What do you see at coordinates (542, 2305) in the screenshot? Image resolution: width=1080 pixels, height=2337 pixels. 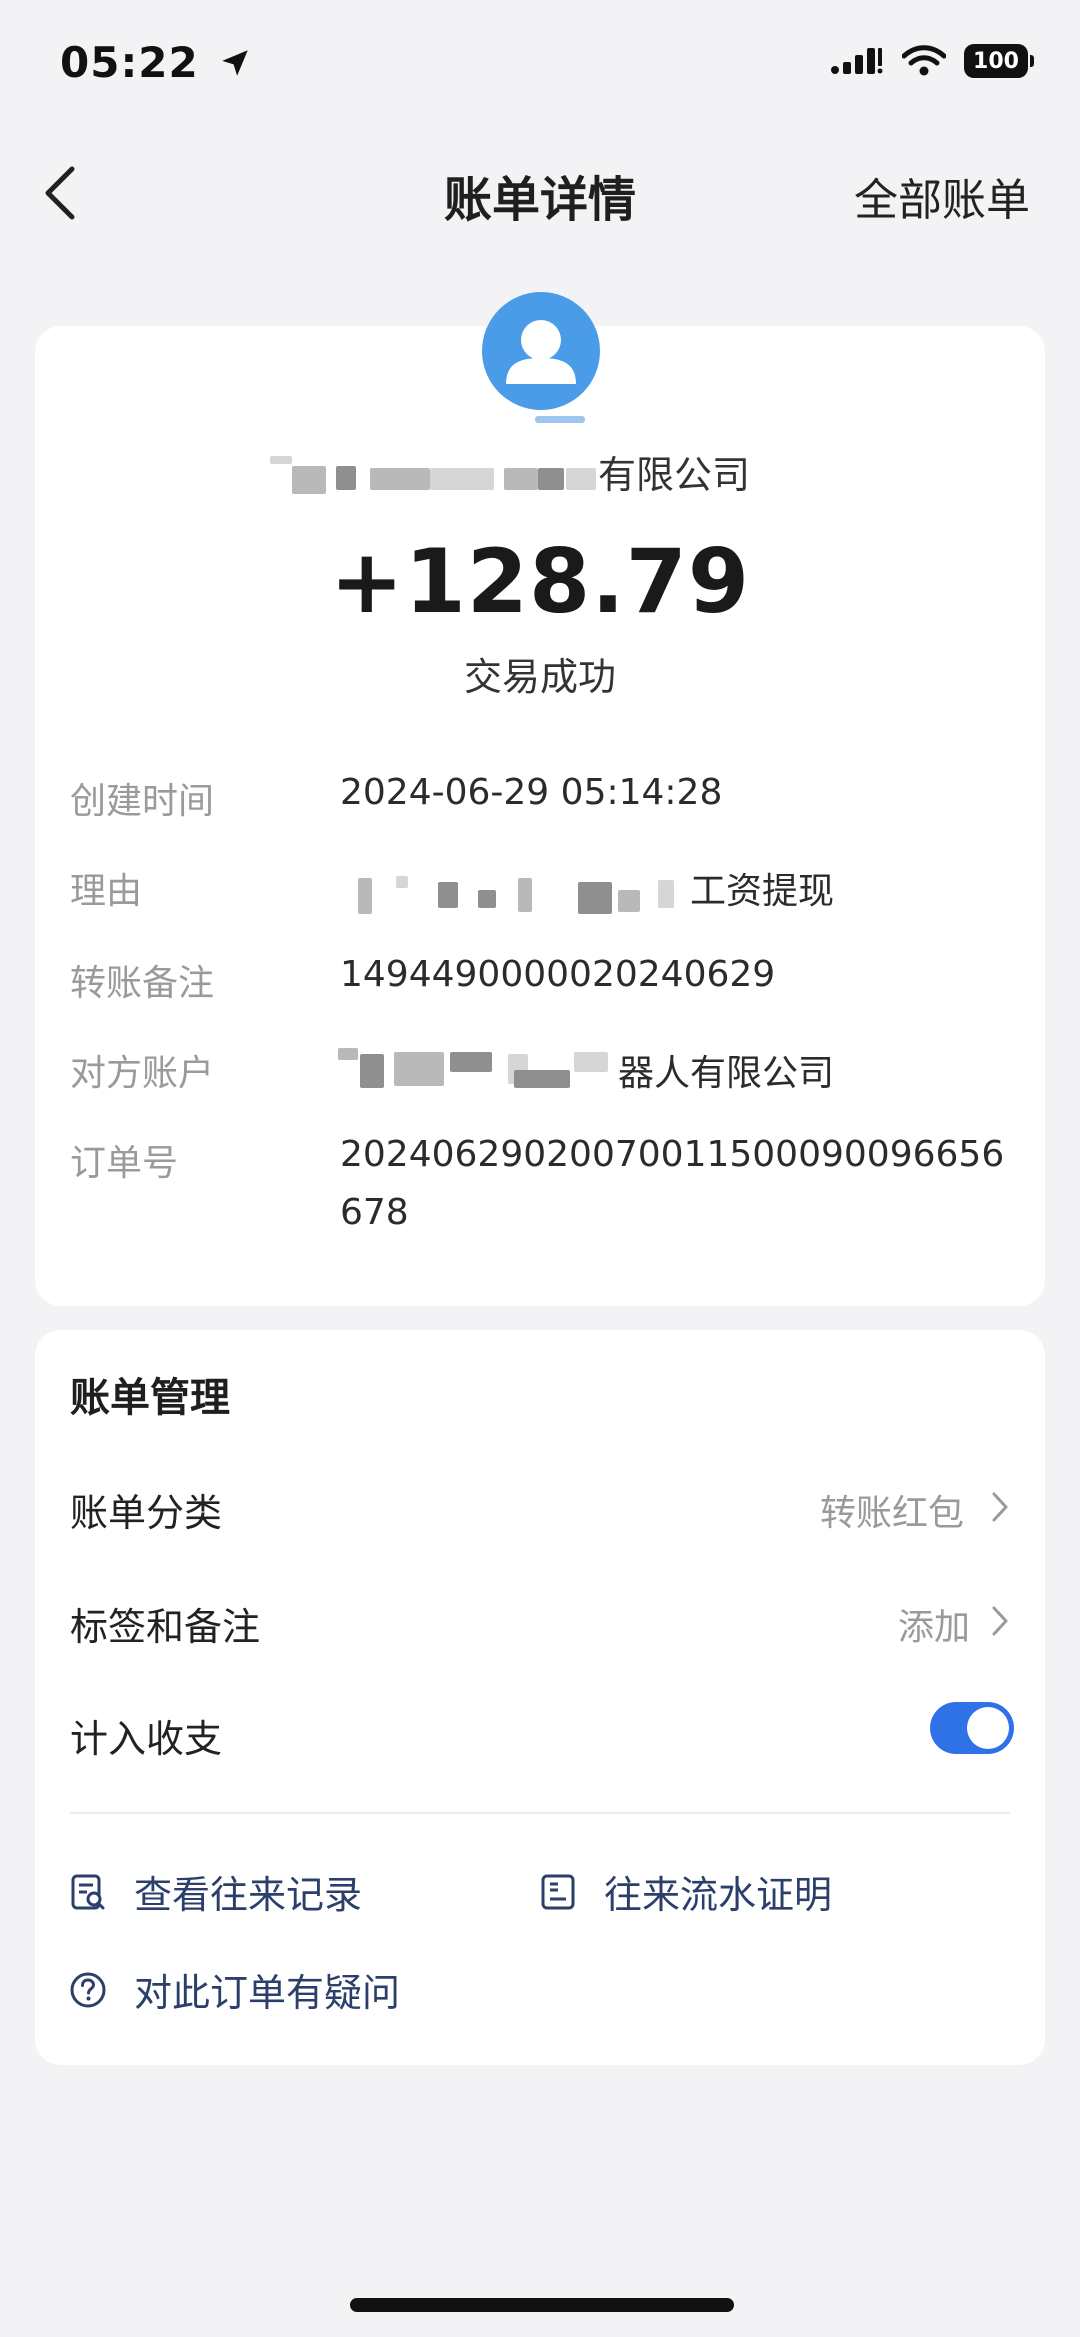 I see `home-indicator` at bounding box center [542, 2305].